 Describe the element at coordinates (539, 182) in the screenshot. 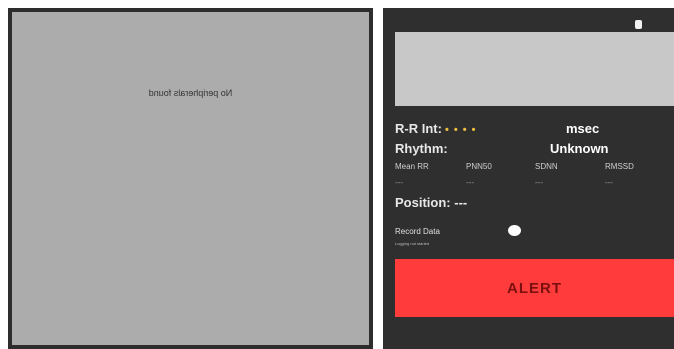

I see `metric-value-sdnn: ---` at that location.